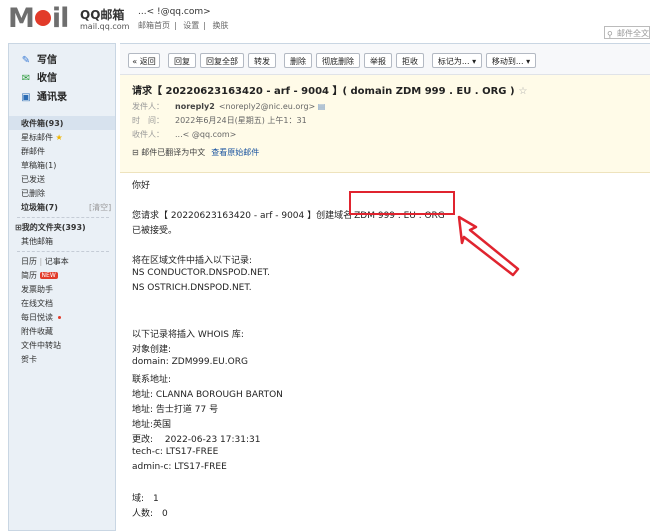 Image resolution: width=650 pixels, height=532 pixels. Describe the element at coordinates (150, 514) in the screenshot. I see `body-count: 人数: 0` at that location.